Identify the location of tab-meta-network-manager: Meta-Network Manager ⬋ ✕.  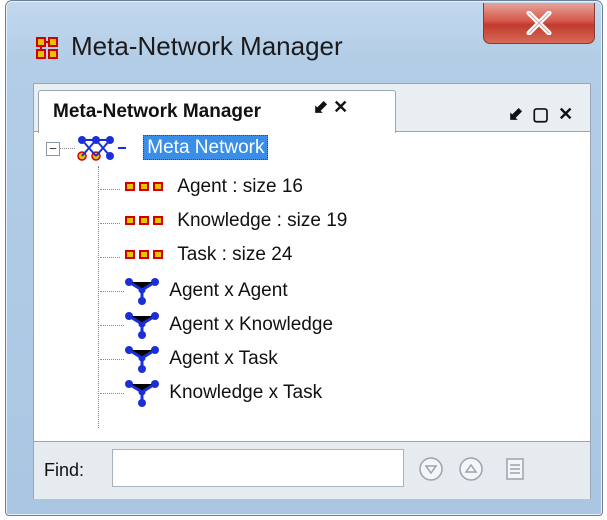
(217, 111).